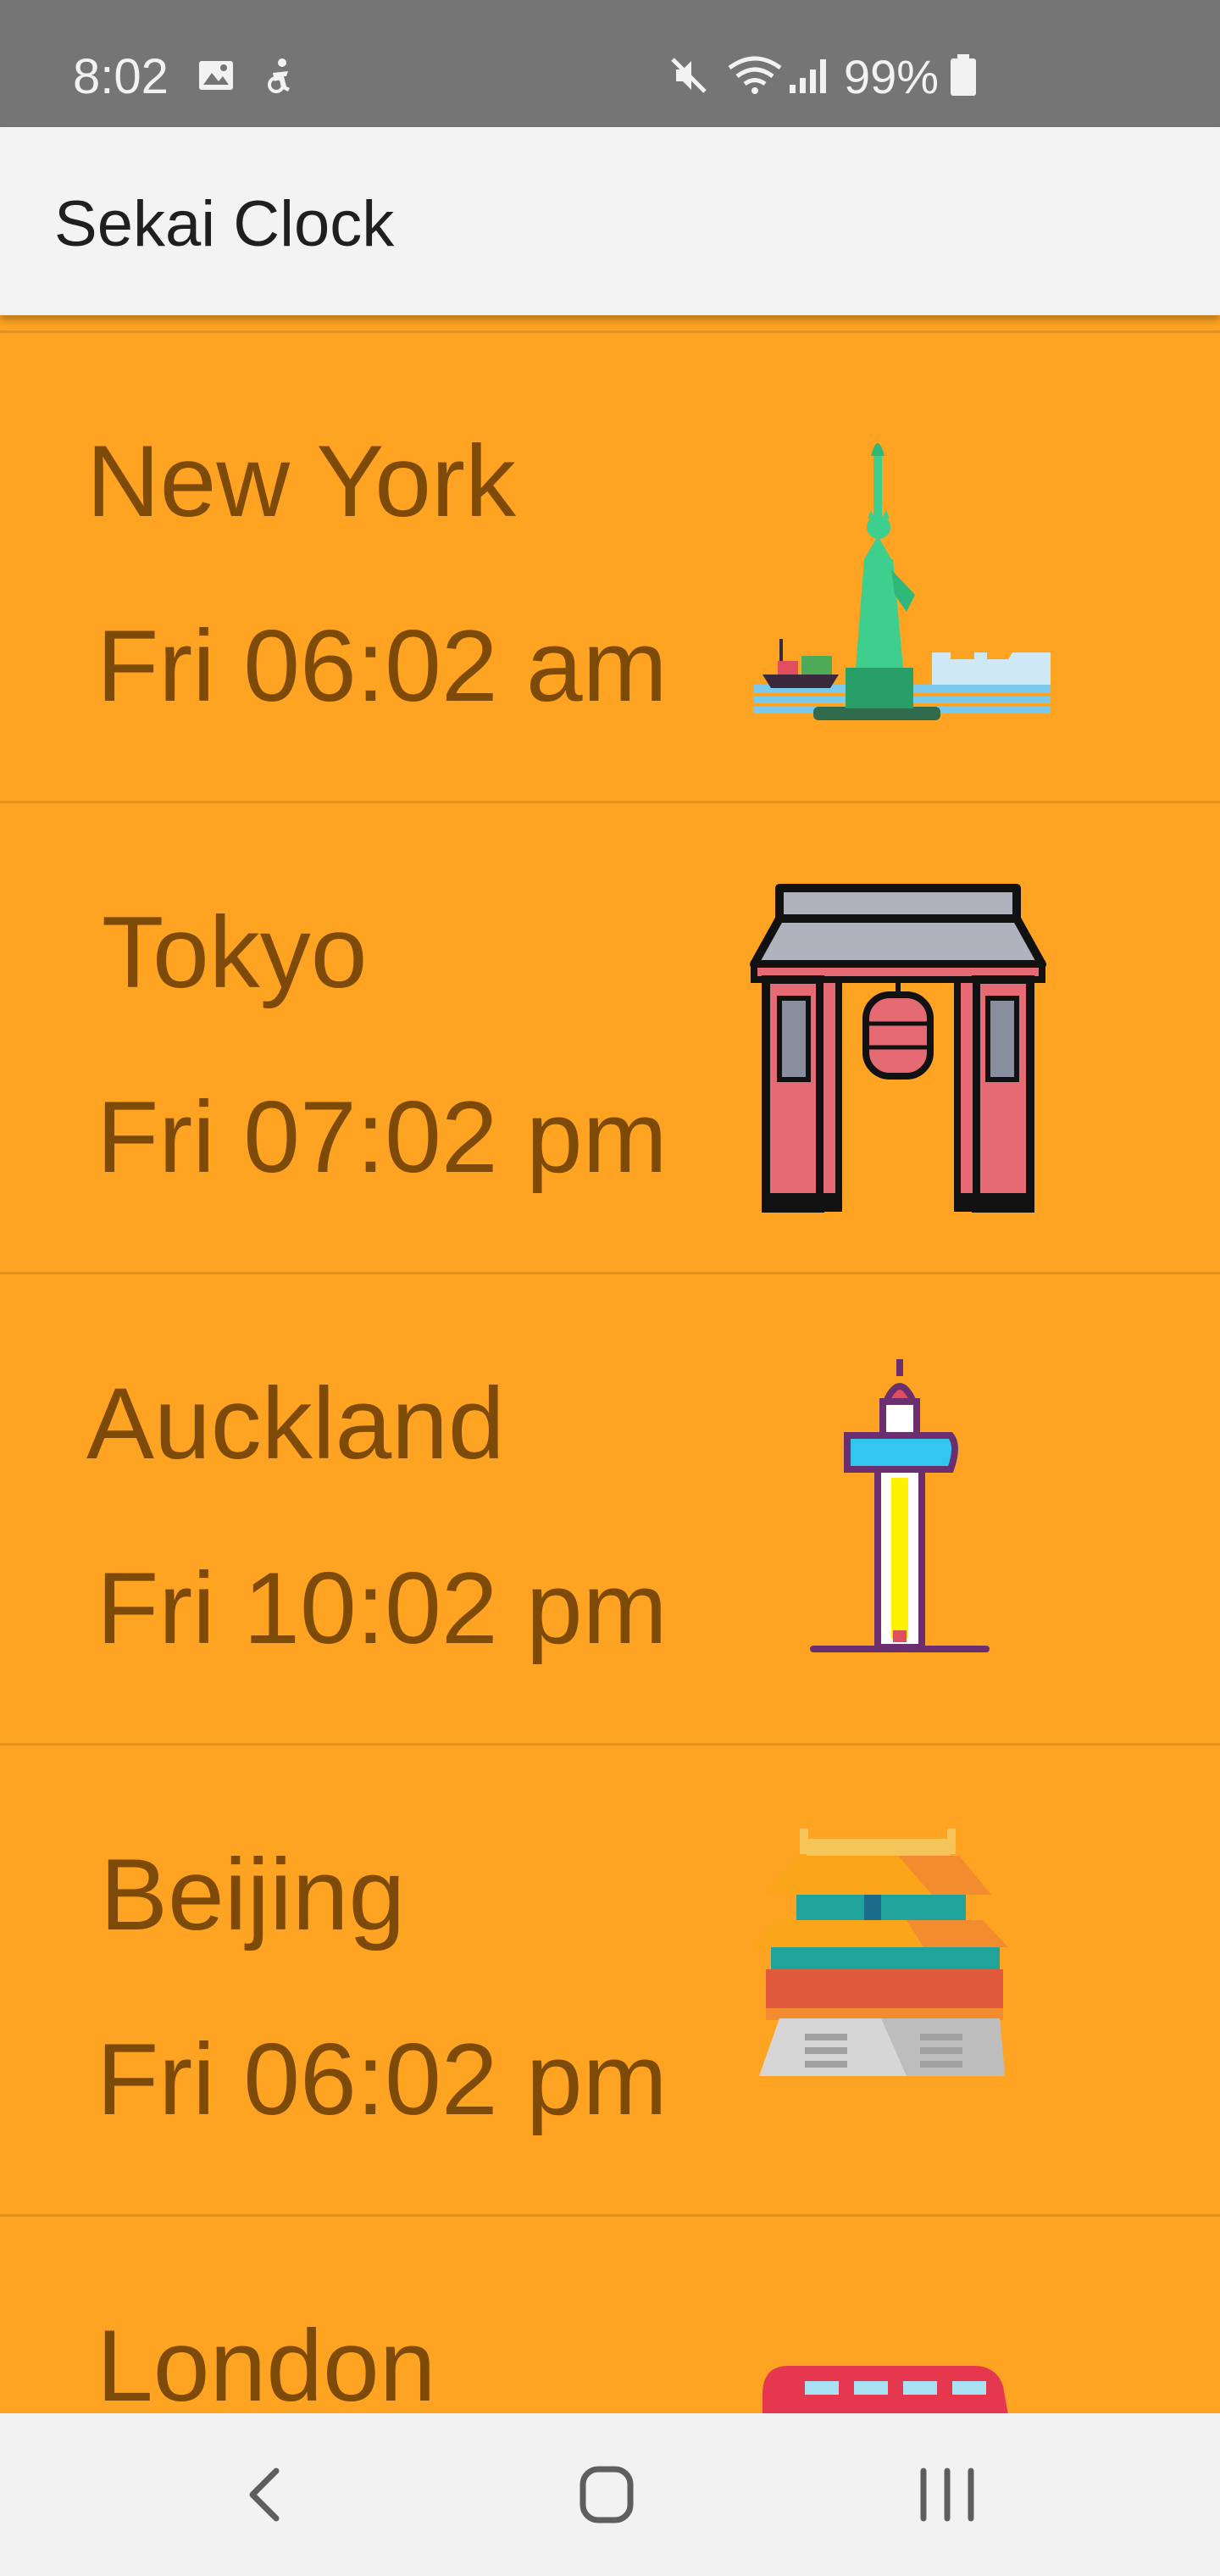 This screenshot has height=2576, width=1220. I want to click on double-decker-bus-icon, so click(885, 2389).